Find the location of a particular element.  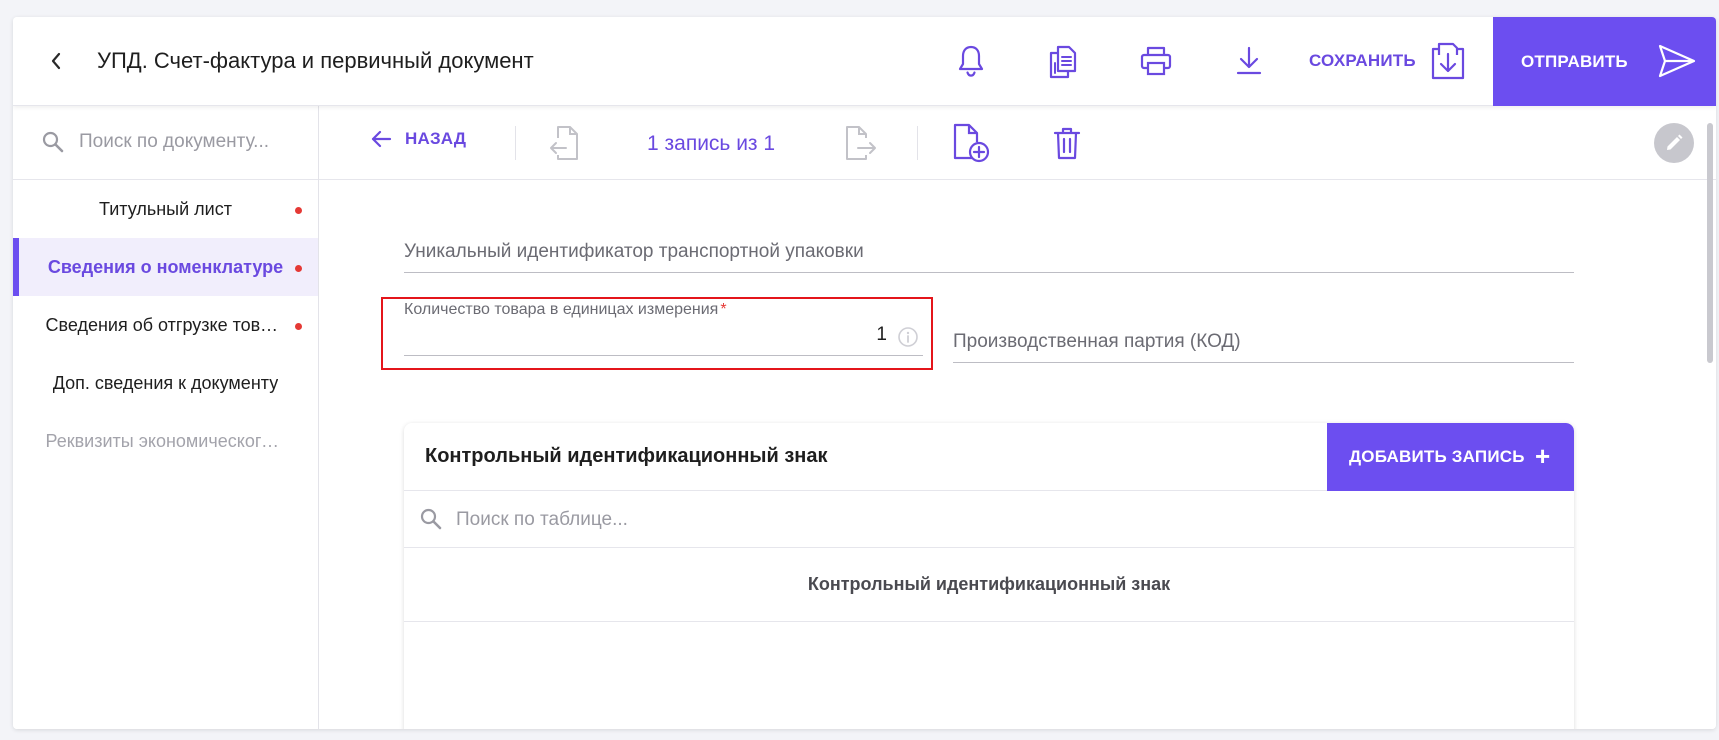

column-header: Контрольный идентификационный знак is located at coordinates (989, 585).